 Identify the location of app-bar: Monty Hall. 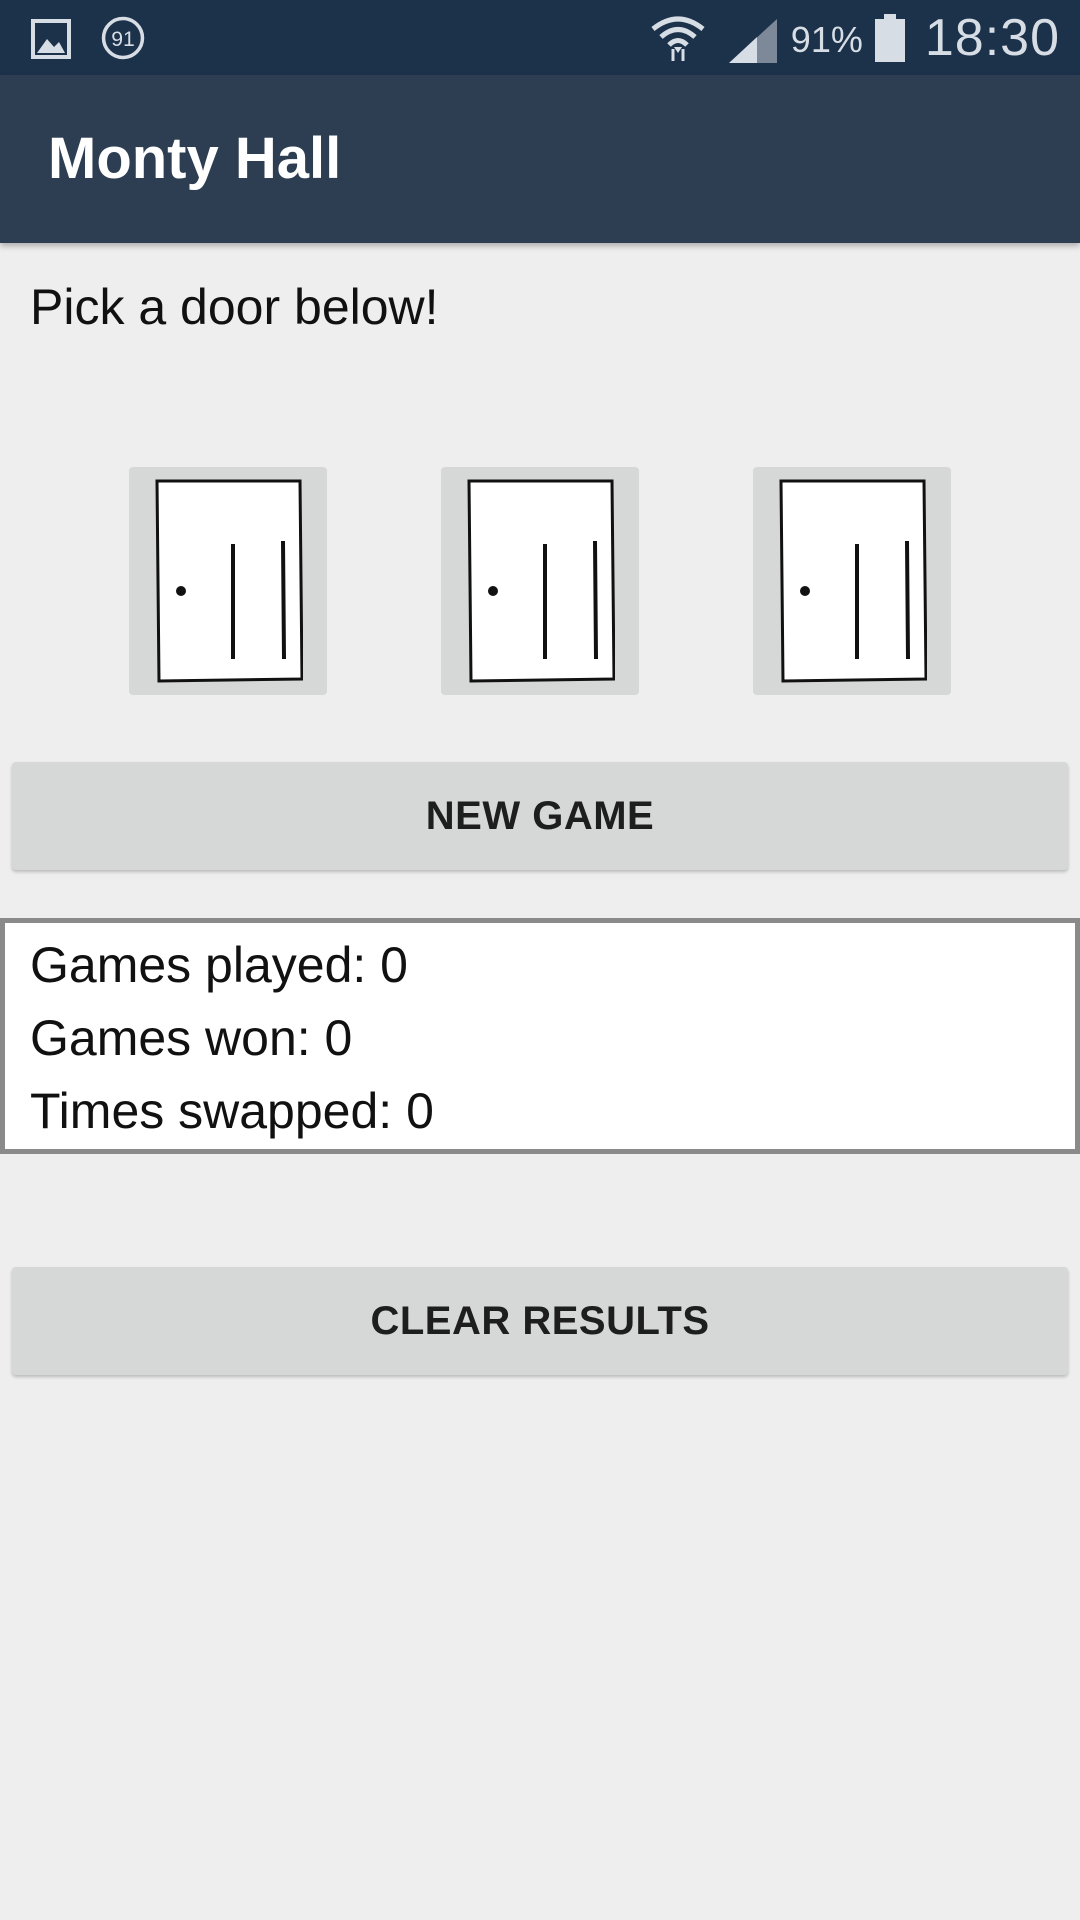
(540, 159).